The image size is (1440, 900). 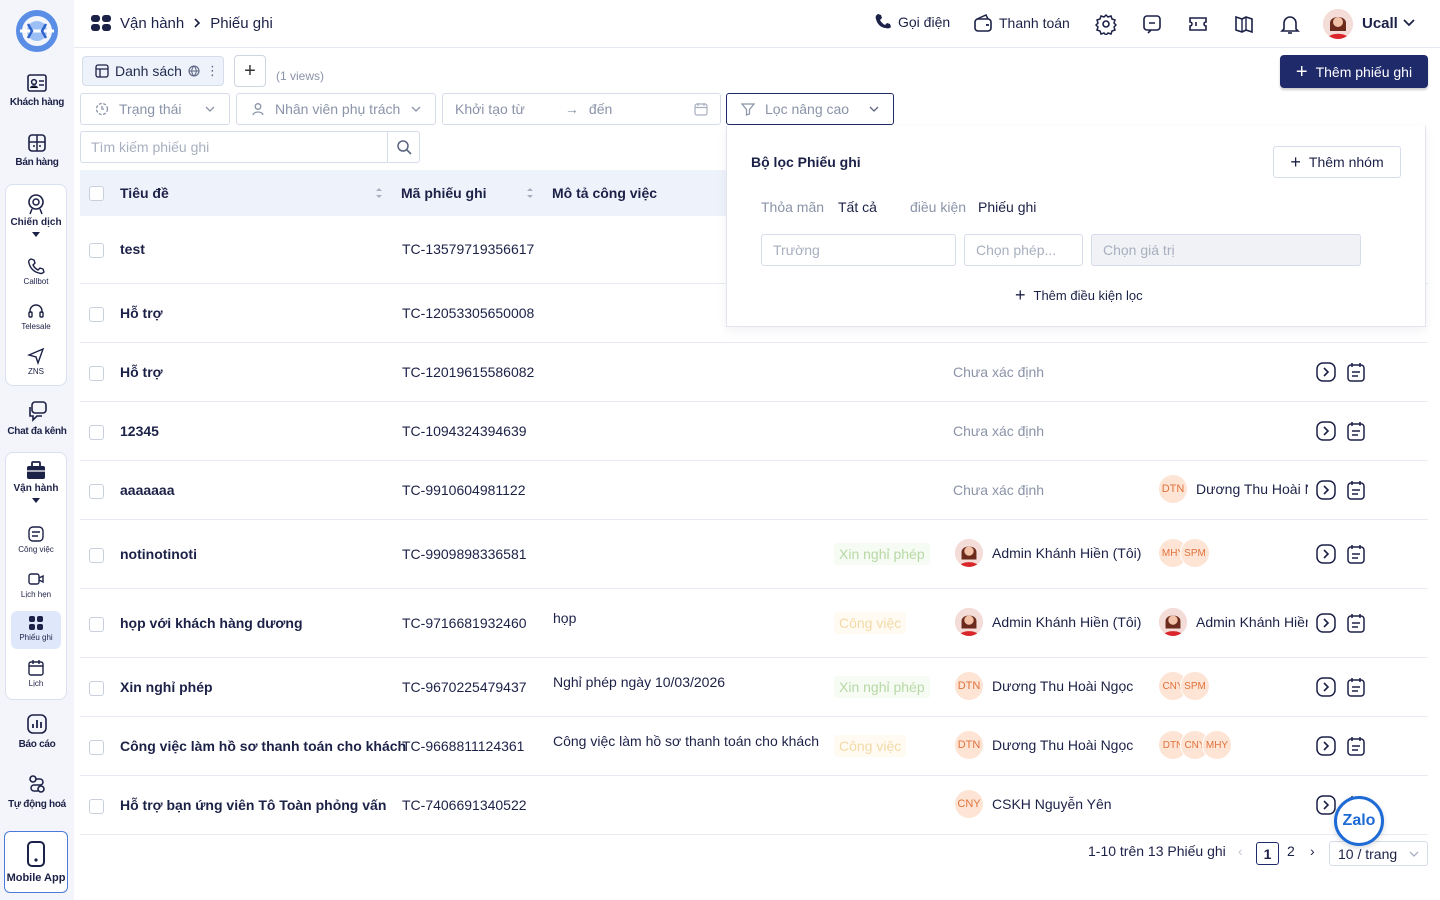 I want to click on sidebar-item-reports: Báo cáo, so click(x=37, y=731).